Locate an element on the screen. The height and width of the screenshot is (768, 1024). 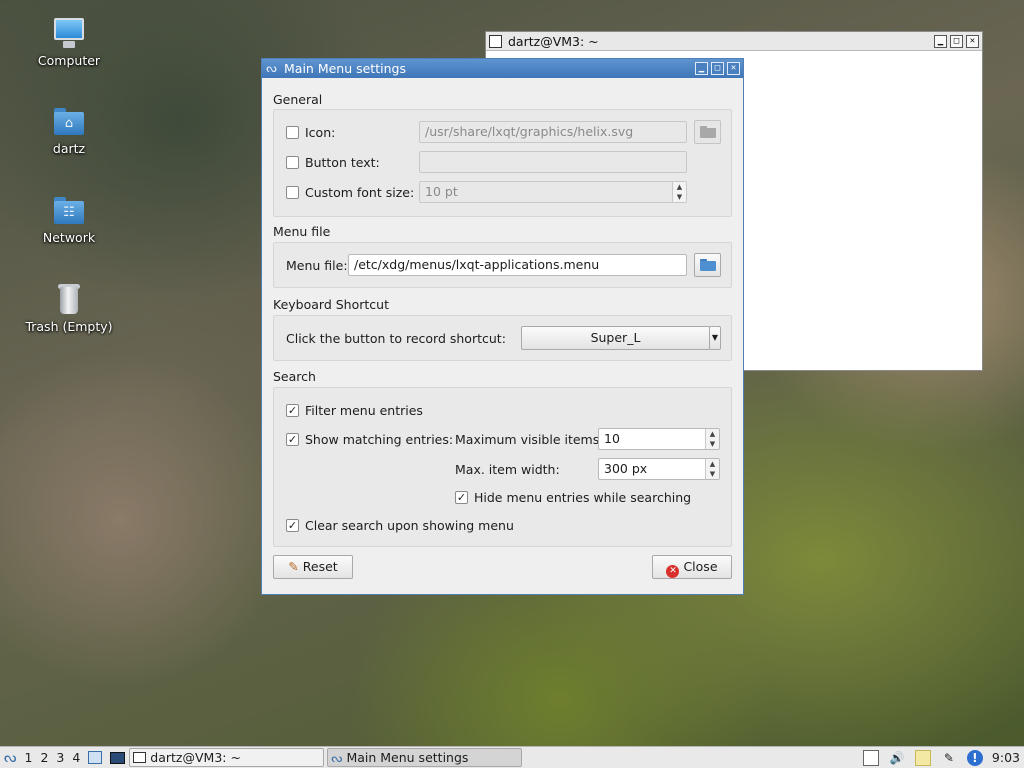
terminal-titlebar: dartz@VM3: ~ ▁ □ ✕ is located at coordinates (734, 41).